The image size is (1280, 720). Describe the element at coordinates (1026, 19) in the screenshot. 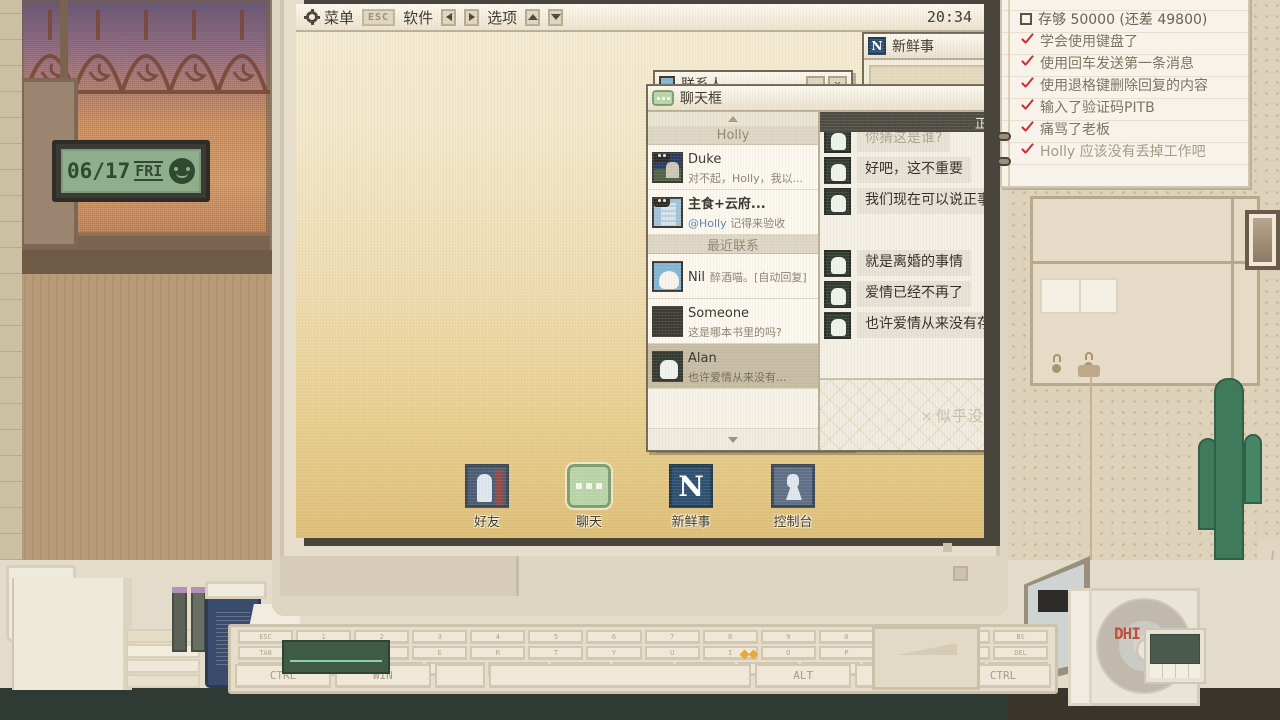

I see `checkbox-empty-icon` at that location.